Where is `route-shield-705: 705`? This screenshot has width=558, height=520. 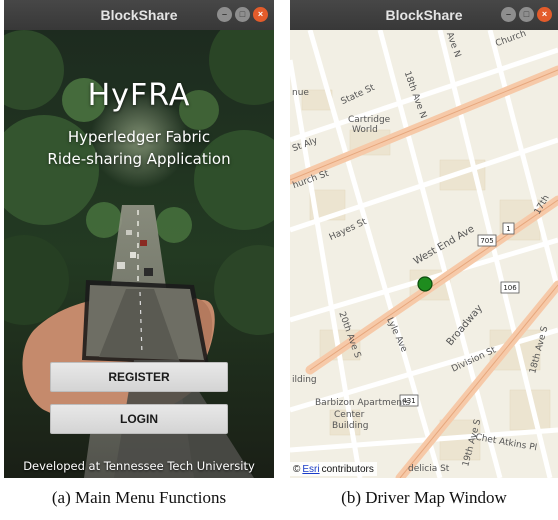
route-shield-705: 705 is located at coordinates (486, 241).